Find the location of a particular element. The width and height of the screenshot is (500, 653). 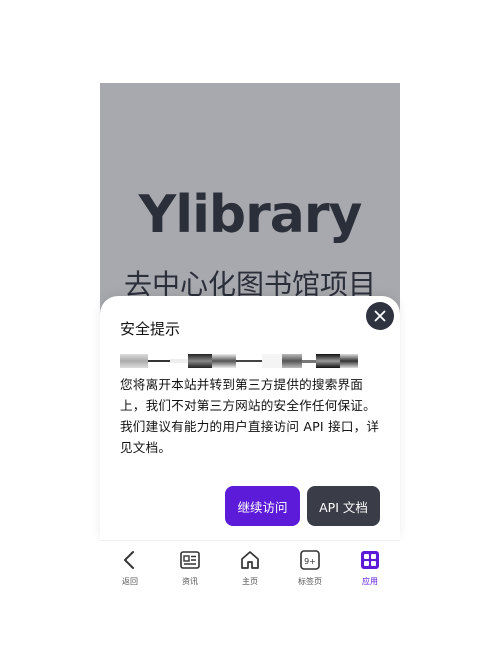

redacted-text-strip is located at coordinates (240, 361).